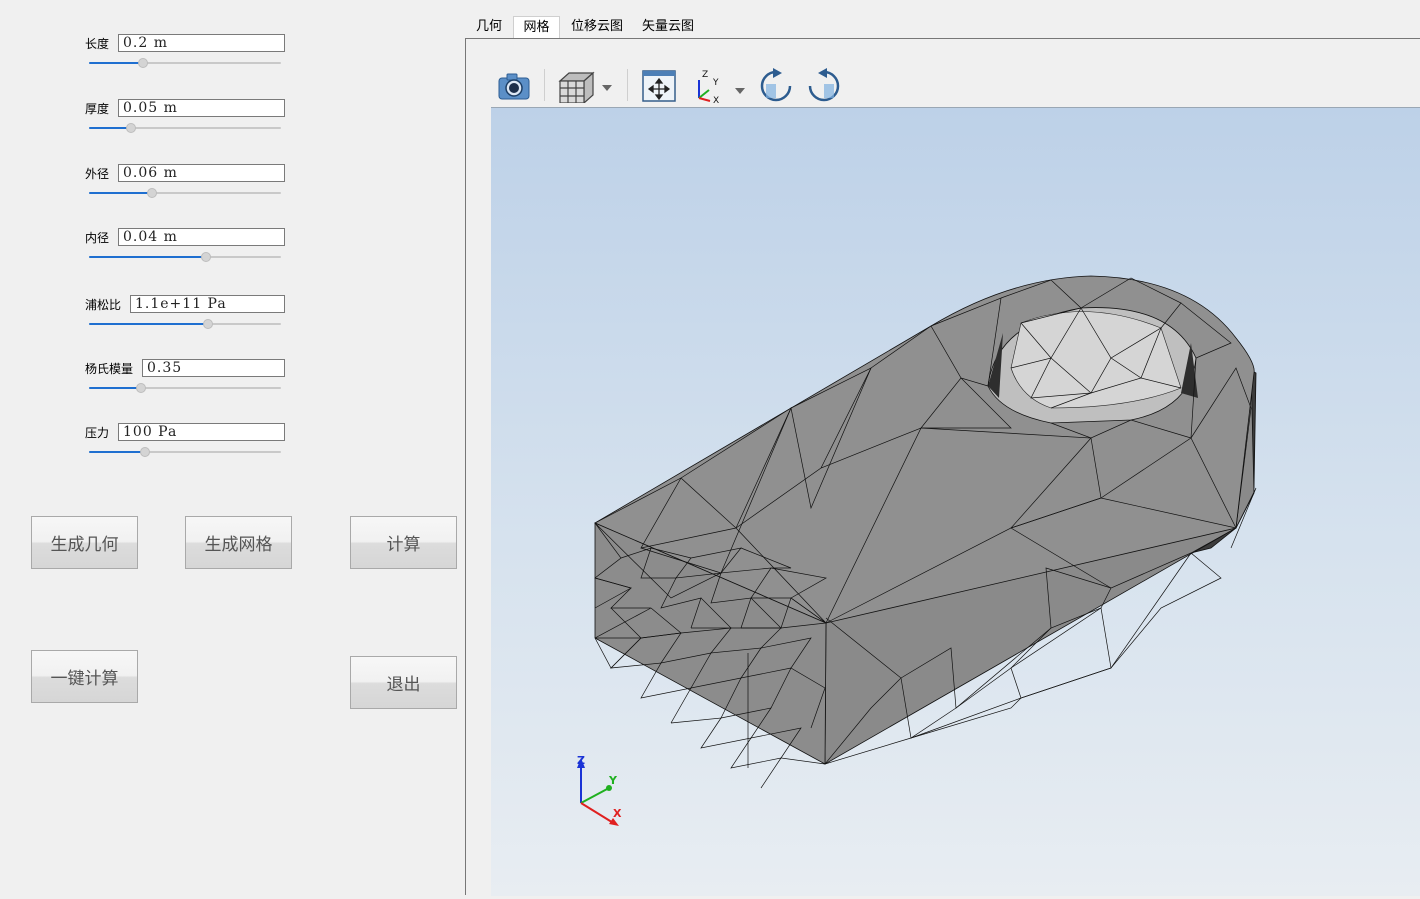  I want to click on generate-mesh-button: 生成网格, so click(238, 542).